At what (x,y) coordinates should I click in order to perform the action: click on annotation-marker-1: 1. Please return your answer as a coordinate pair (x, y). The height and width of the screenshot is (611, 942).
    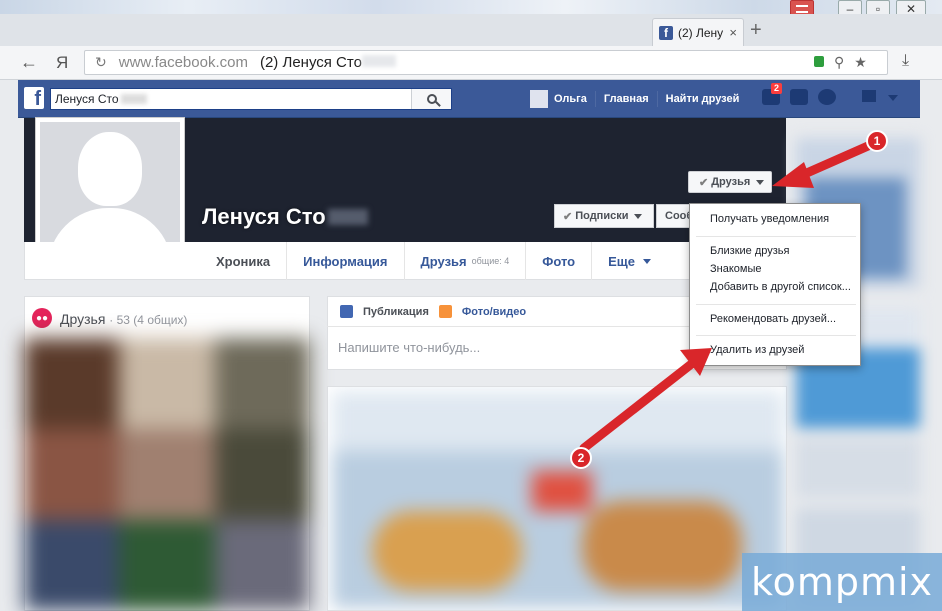
    Looking at the image, I should click on (877, 141).